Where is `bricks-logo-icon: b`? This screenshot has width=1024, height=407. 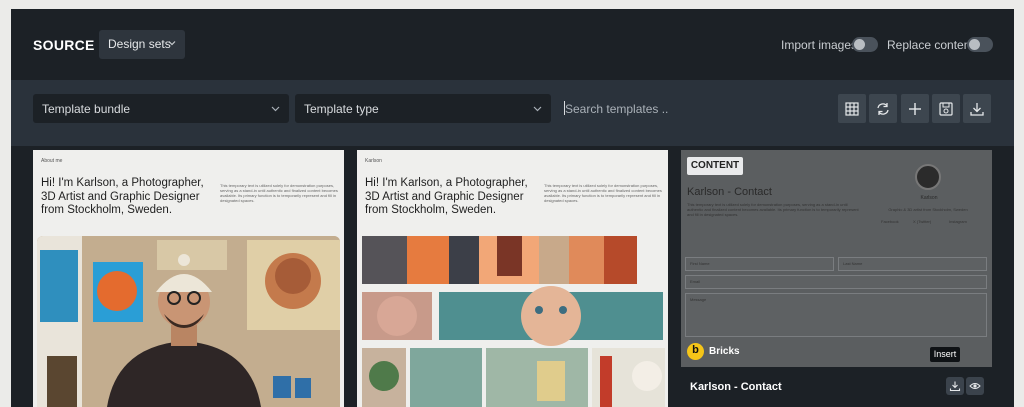
bricks-logo-icon: b is located at coordinates (695, 351).